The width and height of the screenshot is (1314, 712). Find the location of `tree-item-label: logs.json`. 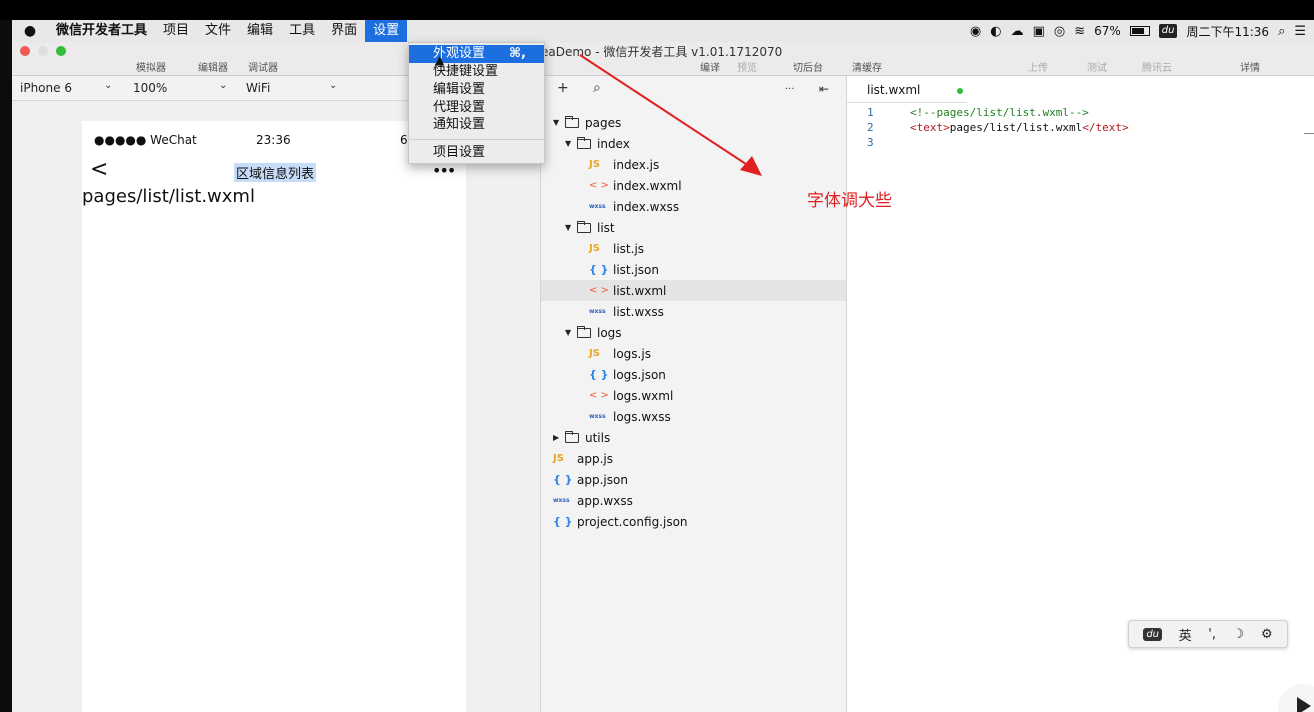

tree-item-label: logs.json is located at coordinates (639, 374).